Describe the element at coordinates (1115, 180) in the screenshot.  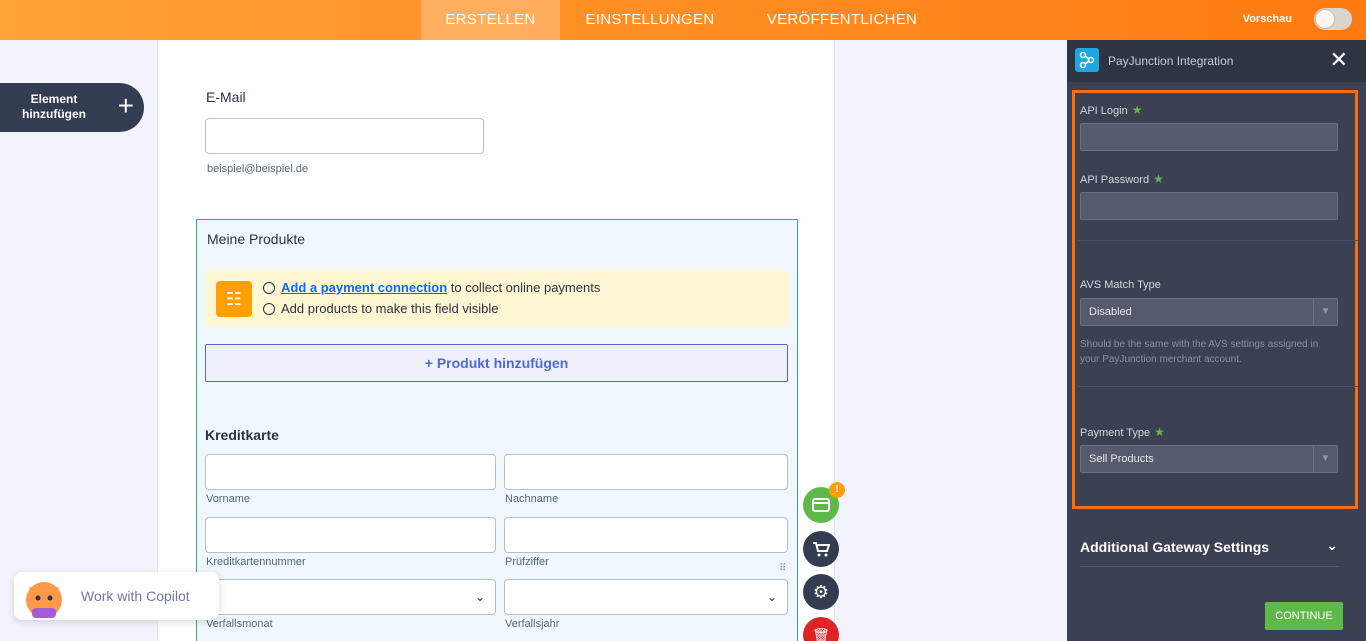
I see `api-password-label-text: API Password` at that location.